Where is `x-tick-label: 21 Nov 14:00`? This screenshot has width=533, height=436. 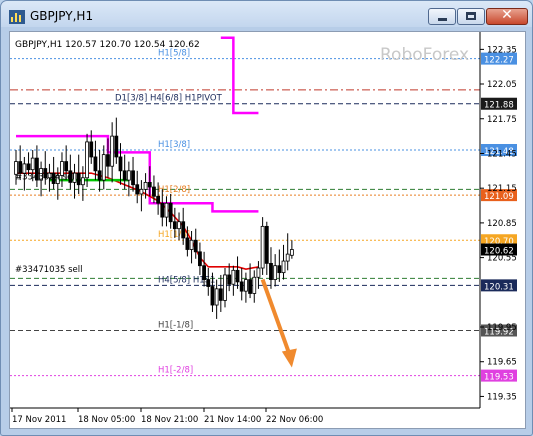 x-tick-label: 21 Nov 14:00 is located at coordinates (232, 420).